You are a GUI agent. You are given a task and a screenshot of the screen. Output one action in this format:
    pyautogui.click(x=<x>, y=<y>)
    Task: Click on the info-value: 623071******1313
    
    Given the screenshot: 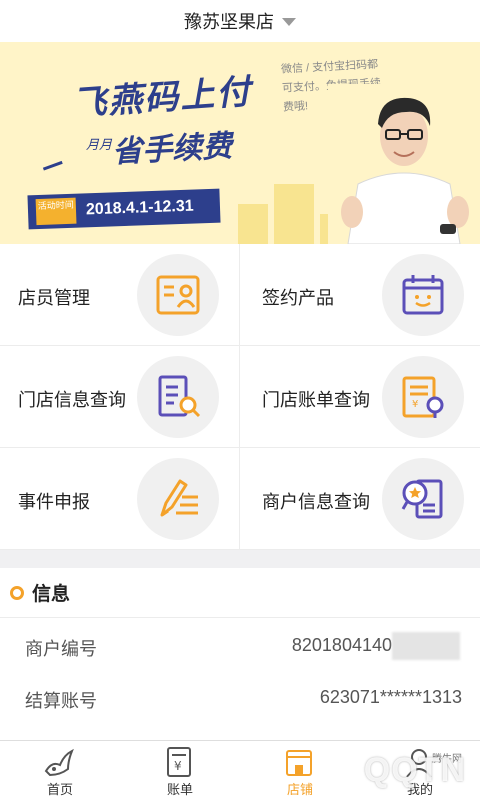 What is the action you would take?
    pyautogui.click(x=390, y=697)
    